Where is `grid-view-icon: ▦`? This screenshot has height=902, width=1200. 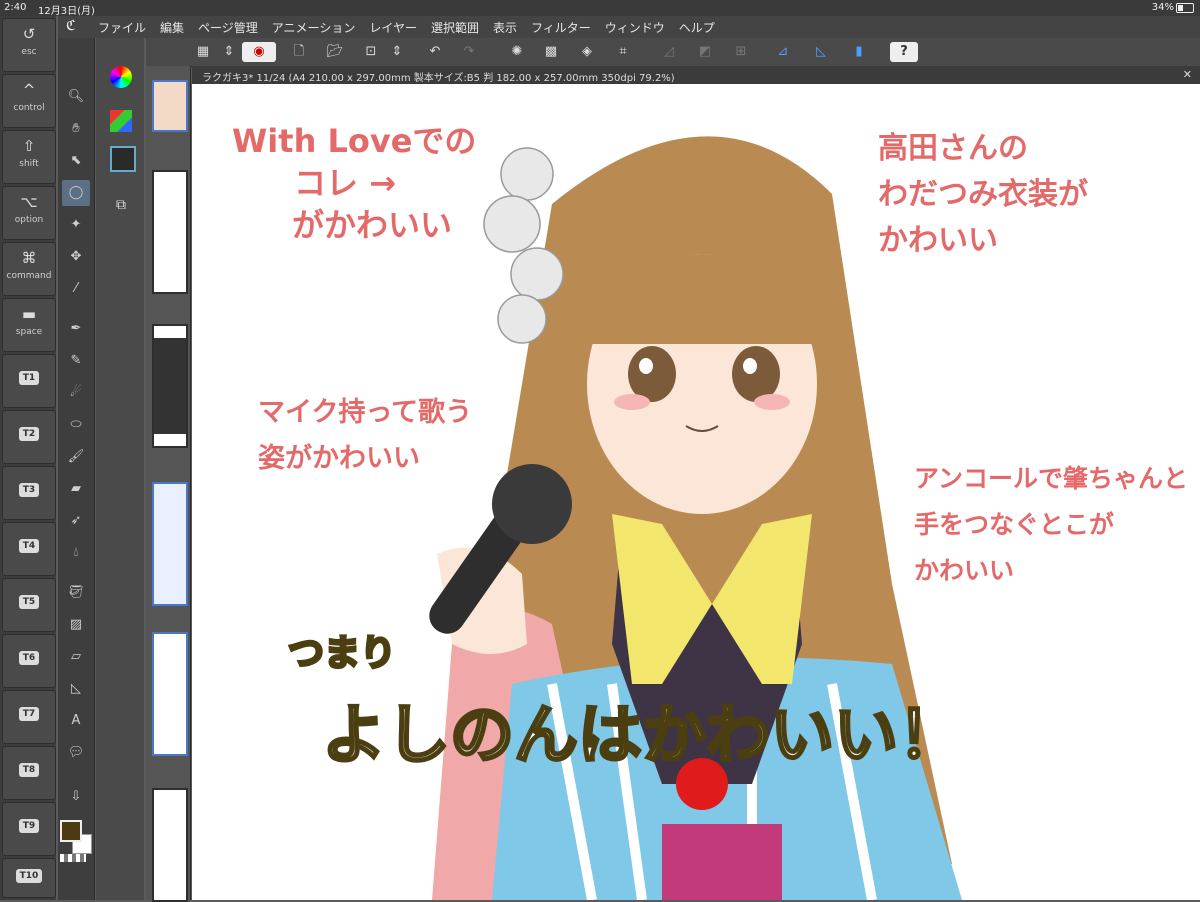
grid-view-icon: ▦ is located at coordinates (203, 52).